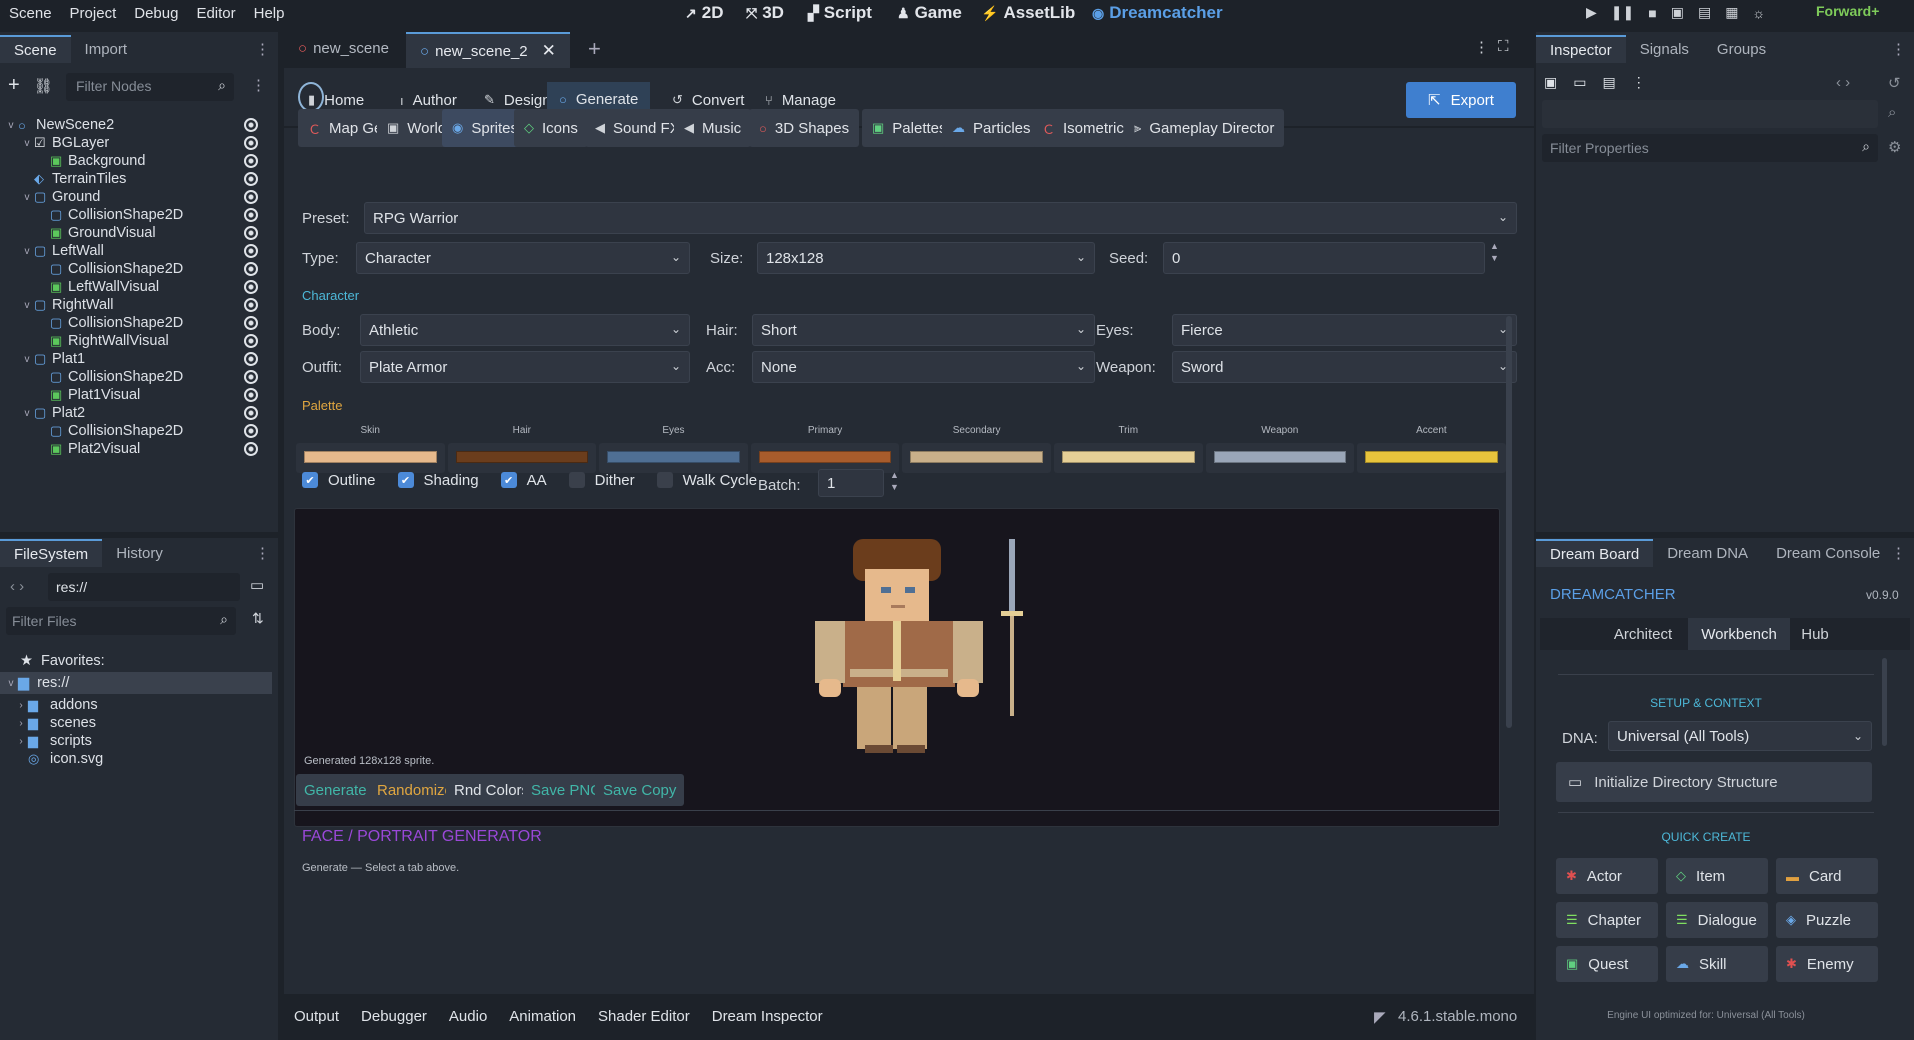 The image size is (1914, 1040). What do you see at coordinates (258, 618) in the screenshot?
I see `sort-icon: ⇅` at bounding box center [258, 618].